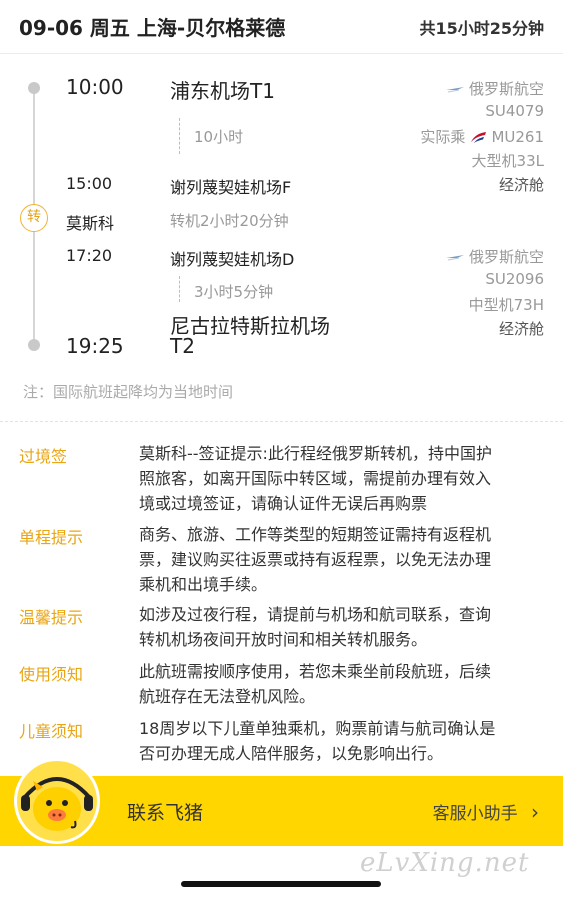 The image size is (563, 899). I want to click on notice-line: 商务、旅游、工作等类型的短期签证需持有返程机, so click(315, 534).